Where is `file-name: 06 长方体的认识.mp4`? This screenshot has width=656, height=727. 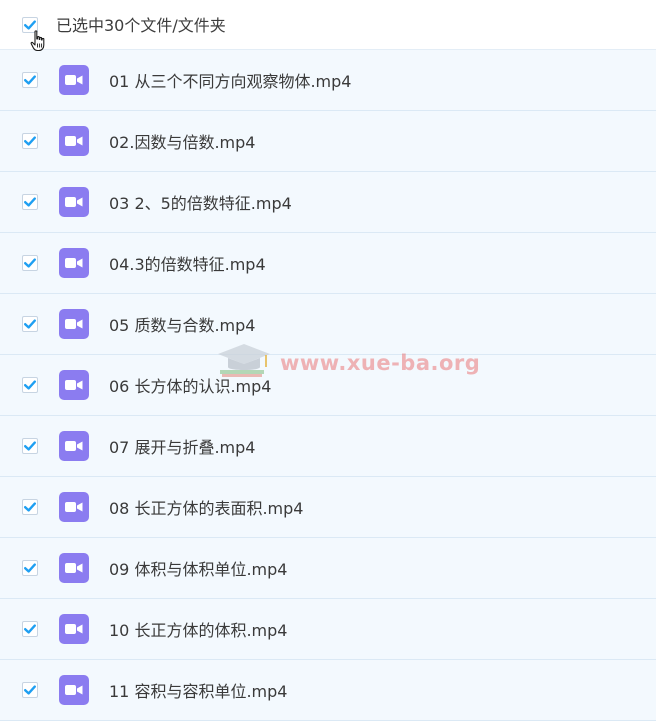 file-name: 06 长方体的认识.mp4 is located at coordinates (190, 385).